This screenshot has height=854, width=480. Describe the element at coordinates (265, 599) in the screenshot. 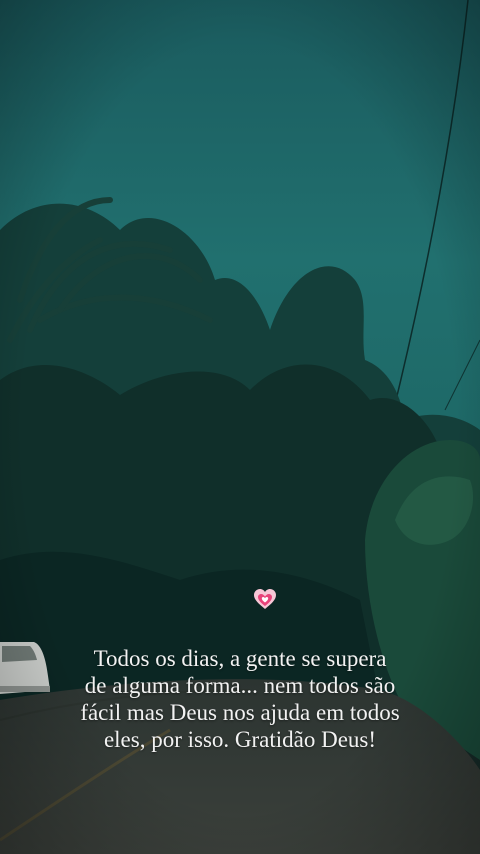

I see `growing-heart-icon` at that location.